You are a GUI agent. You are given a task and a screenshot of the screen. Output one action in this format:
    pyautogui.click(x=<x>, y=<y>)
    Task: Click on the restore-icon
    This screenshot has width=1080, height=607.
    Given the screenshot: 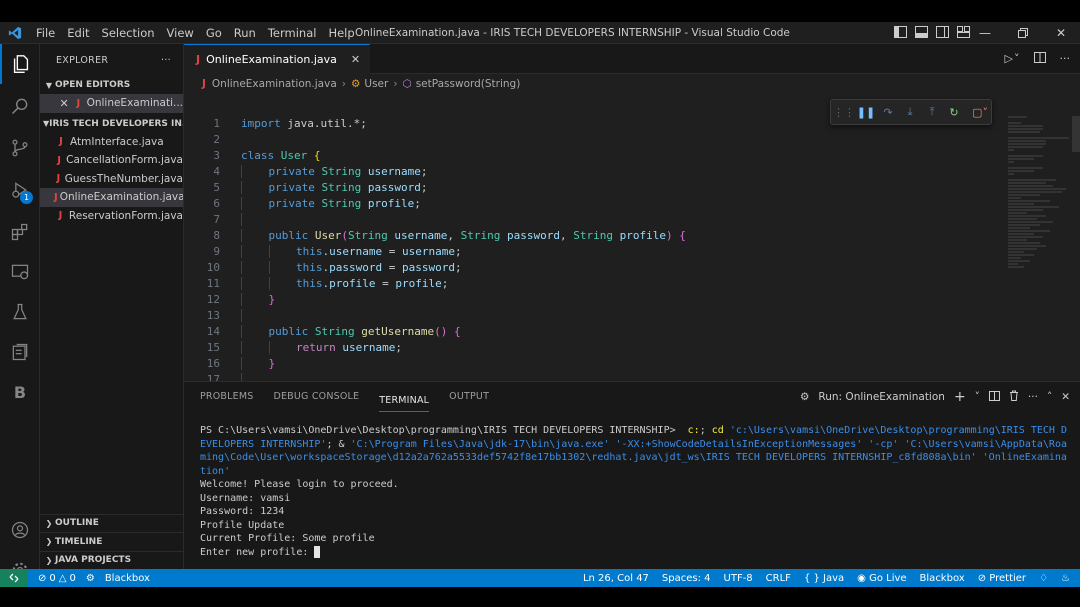 What is the action you would take?
    pyautogui.click(x=1023, y=33)
    